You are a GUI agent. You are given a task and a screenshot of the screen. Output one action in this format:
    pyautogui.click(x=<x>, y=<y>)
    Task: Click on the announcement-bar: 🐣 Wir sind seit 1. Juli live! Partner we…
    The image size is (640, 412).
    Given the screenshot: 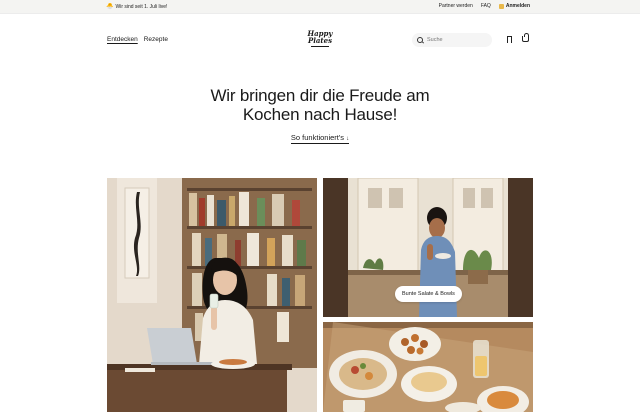 What is the action you would take?
    pyautogui.click(x=320, y=7)
    